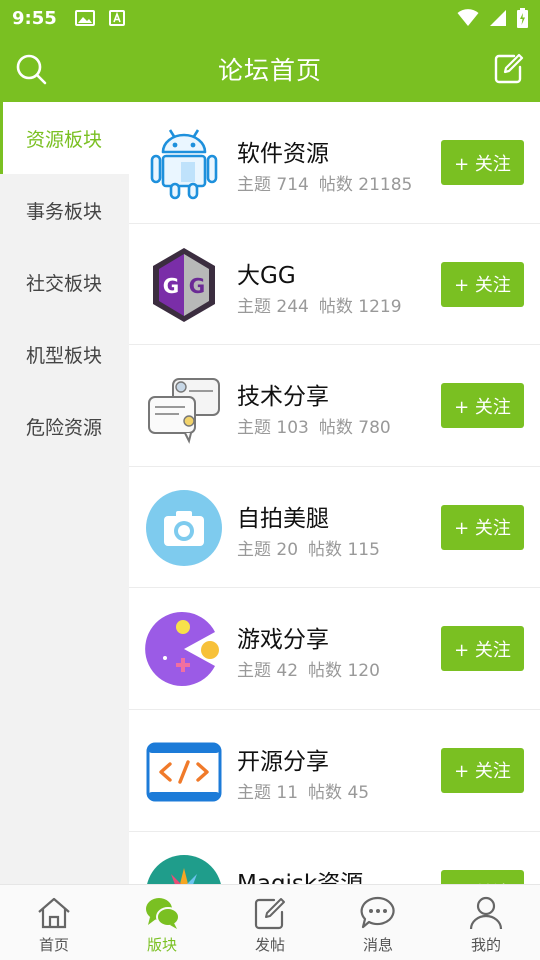 This screenshot has width=540, height=960. I want to click on nav-home: 首页, so click(54, 922).